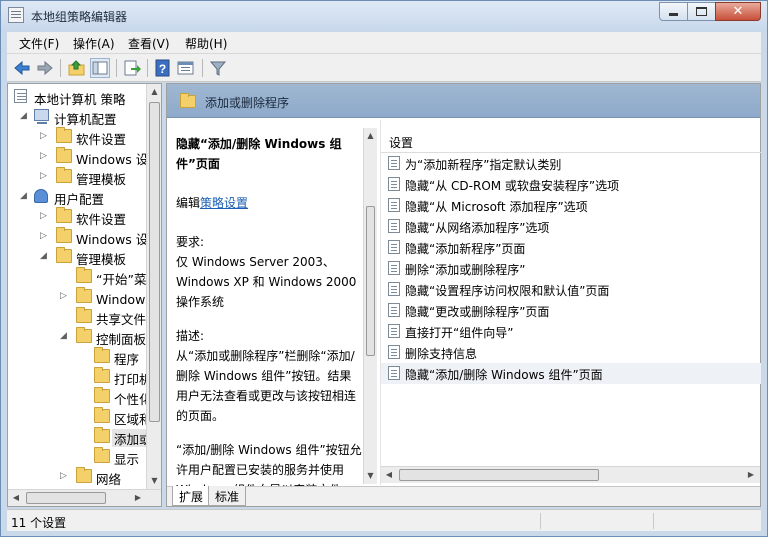 This screenshot has height=537, width=768. What do you see at coordinates (206, 43) in the screenshot?
I see `menu-help: 帮助(H)` at bounding box center [206, 43].